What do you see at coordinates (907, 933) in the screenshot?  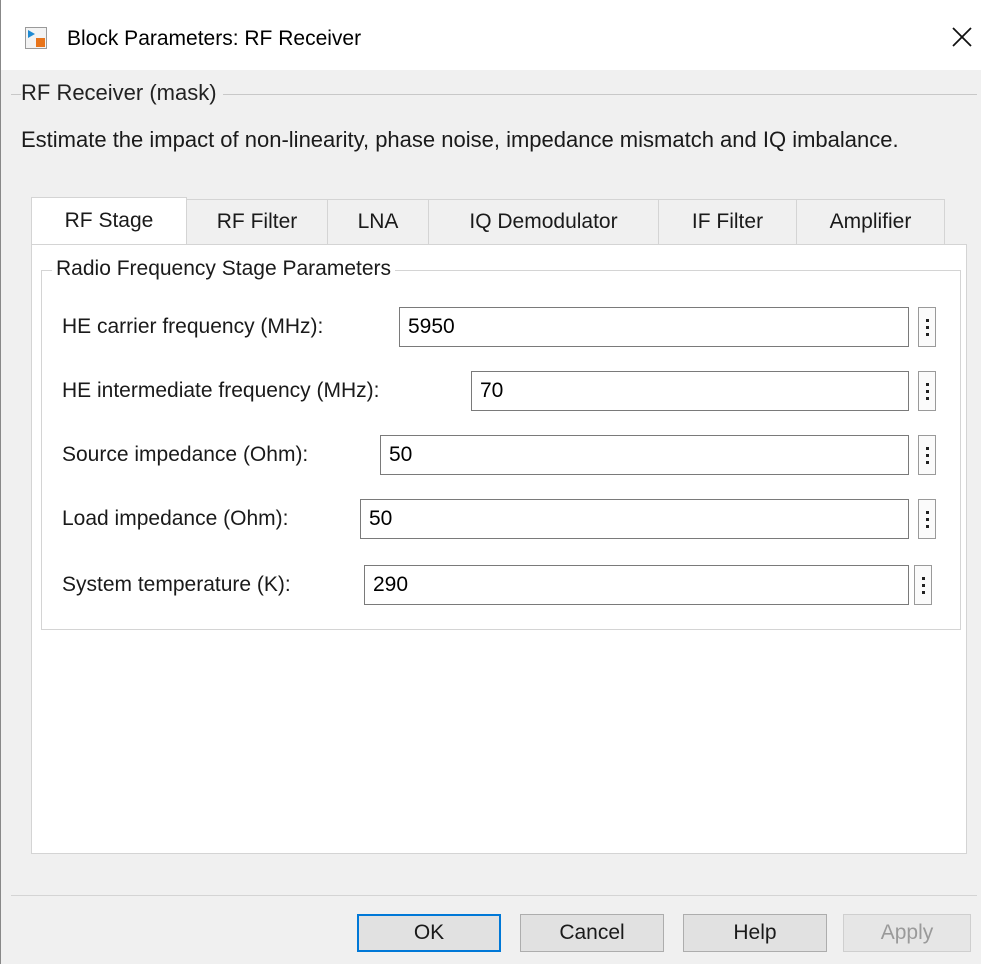 I see `apply-button: Apply` at bounding box center [907, 933].